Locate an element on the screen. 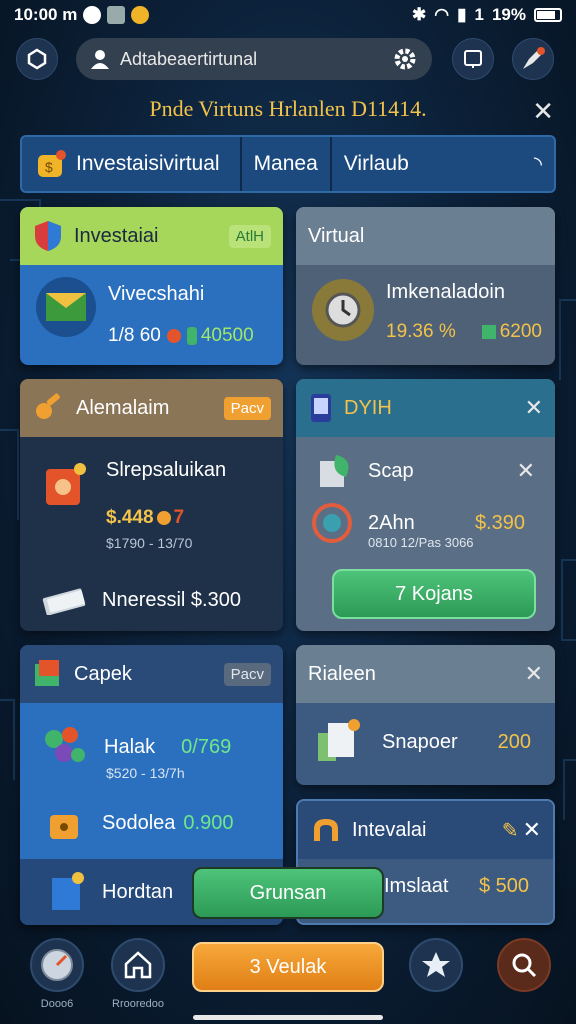 The image size is (576, 1024). target-icon is located at coordinates (332, 523).